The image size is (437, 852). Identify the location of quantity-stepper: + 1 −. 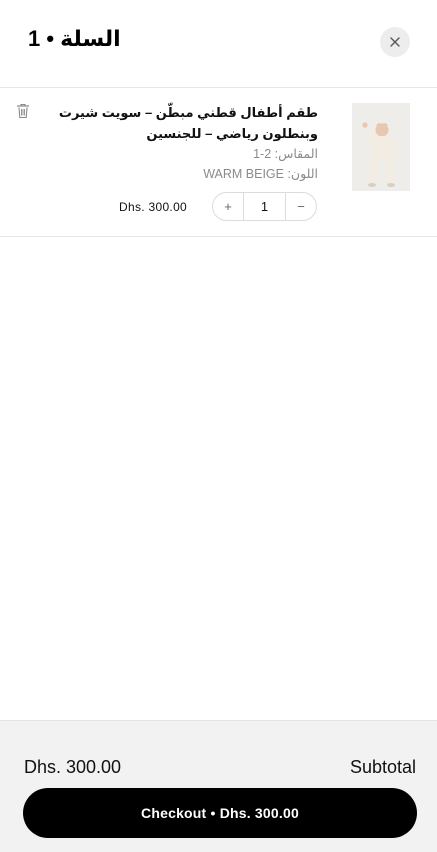
(264, 206).